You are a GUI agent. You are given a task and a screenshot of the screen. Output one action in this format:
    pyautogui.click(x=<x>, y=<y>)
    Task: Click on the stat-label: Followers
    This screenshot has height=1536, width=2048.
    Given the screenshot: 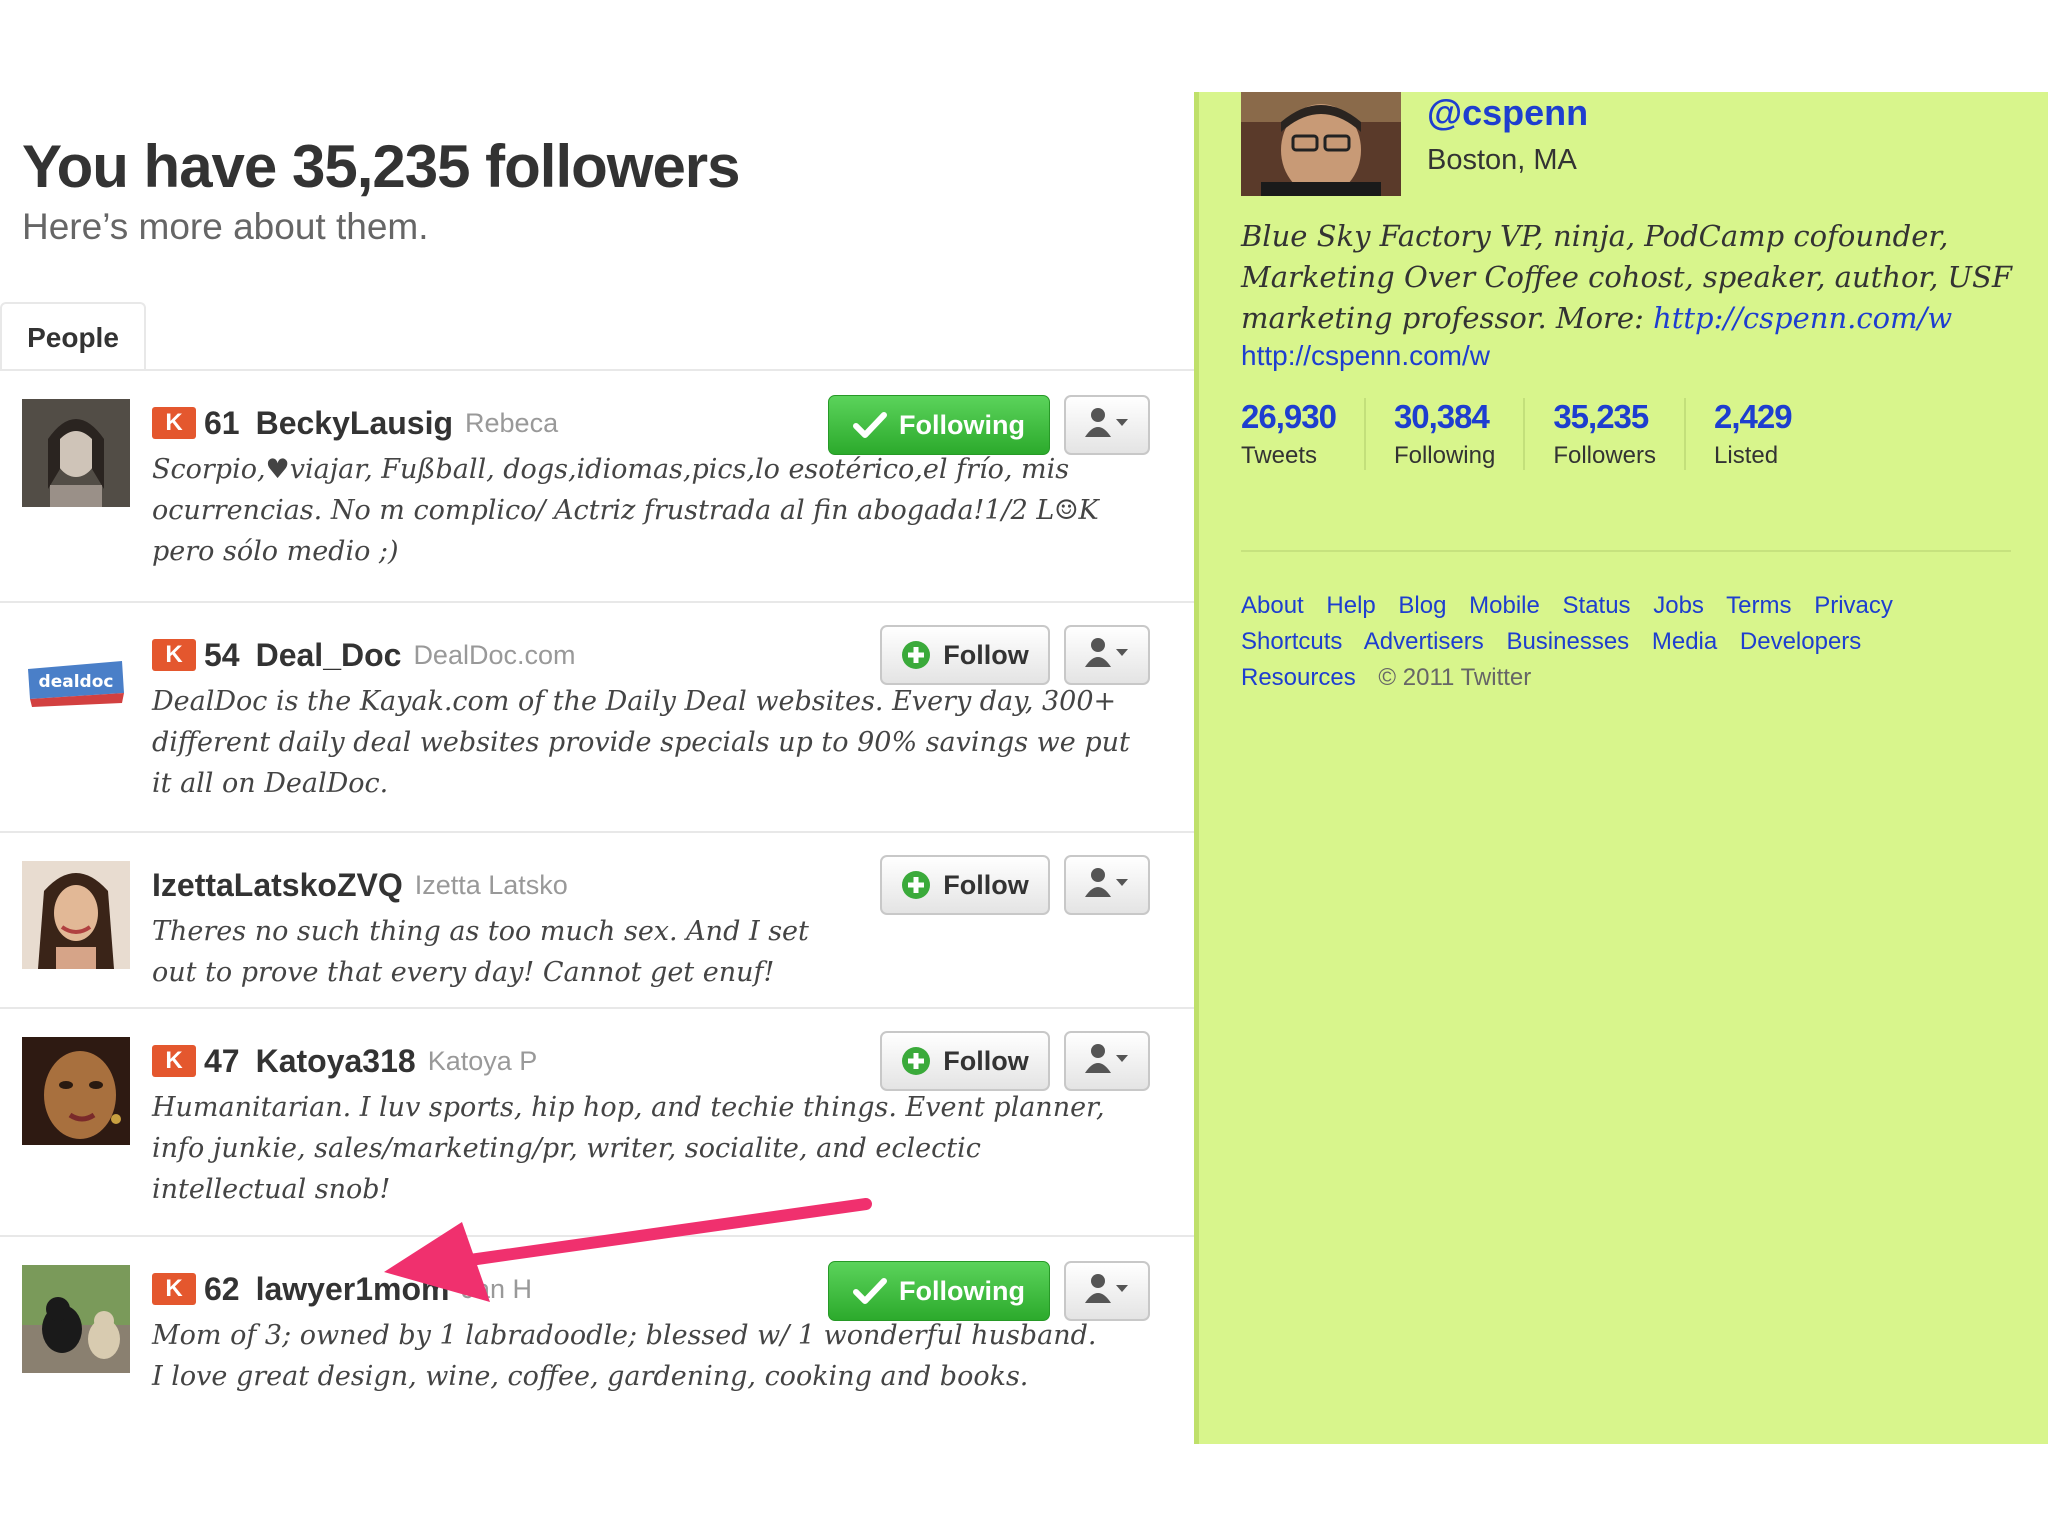 What is the action you would take?
    pyautogui.click(x=1605, y=455)
    